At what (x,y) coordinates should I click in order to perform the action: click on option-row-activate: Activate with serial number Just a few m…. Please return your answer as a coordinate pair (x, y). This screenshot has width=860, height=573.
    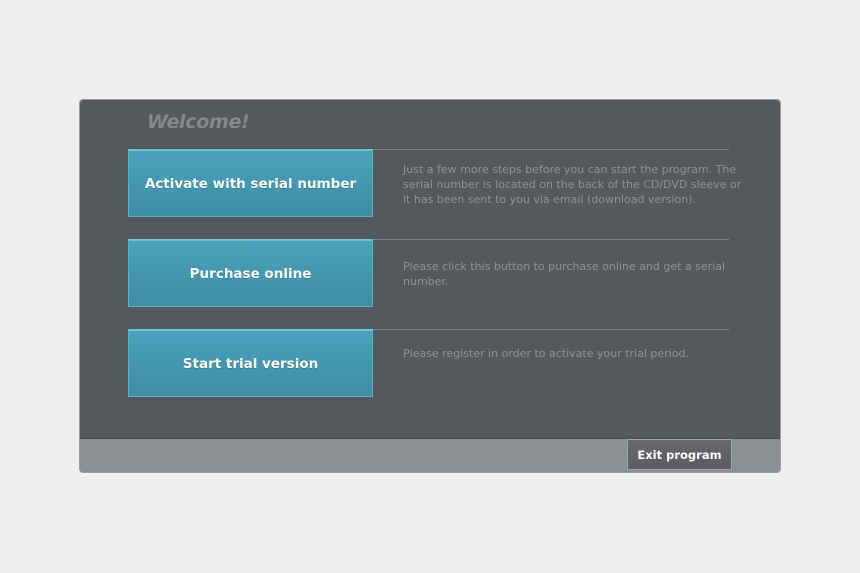
    Looking at the image, I should click on (434, 183).